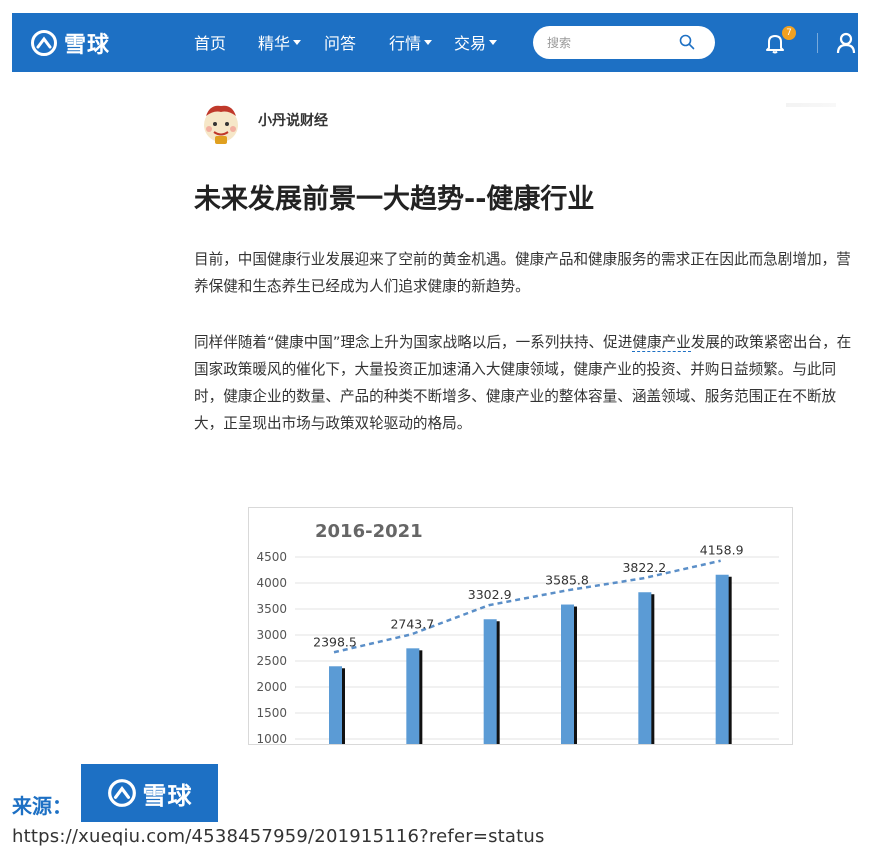 This screenshot has height=863, width=873. Describe the element at coordinates (567, 580) in the screenshot. I see `data-label: 3585.8` at that location.